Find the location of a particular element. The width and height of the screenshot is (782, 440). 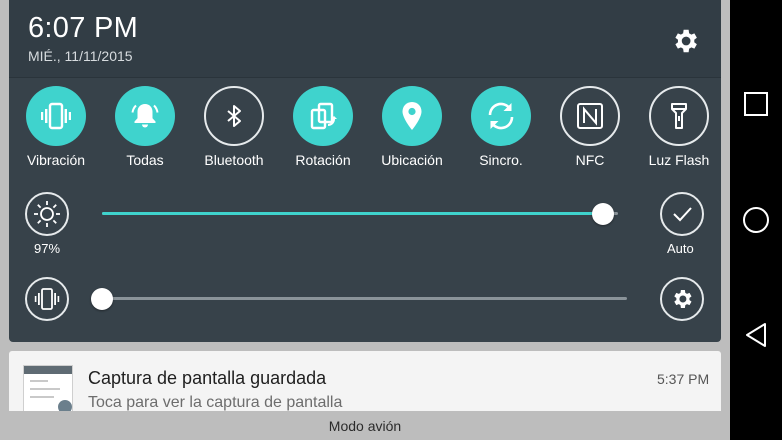

auto-brightness-label: Auto is located at coordinates (680, 248).